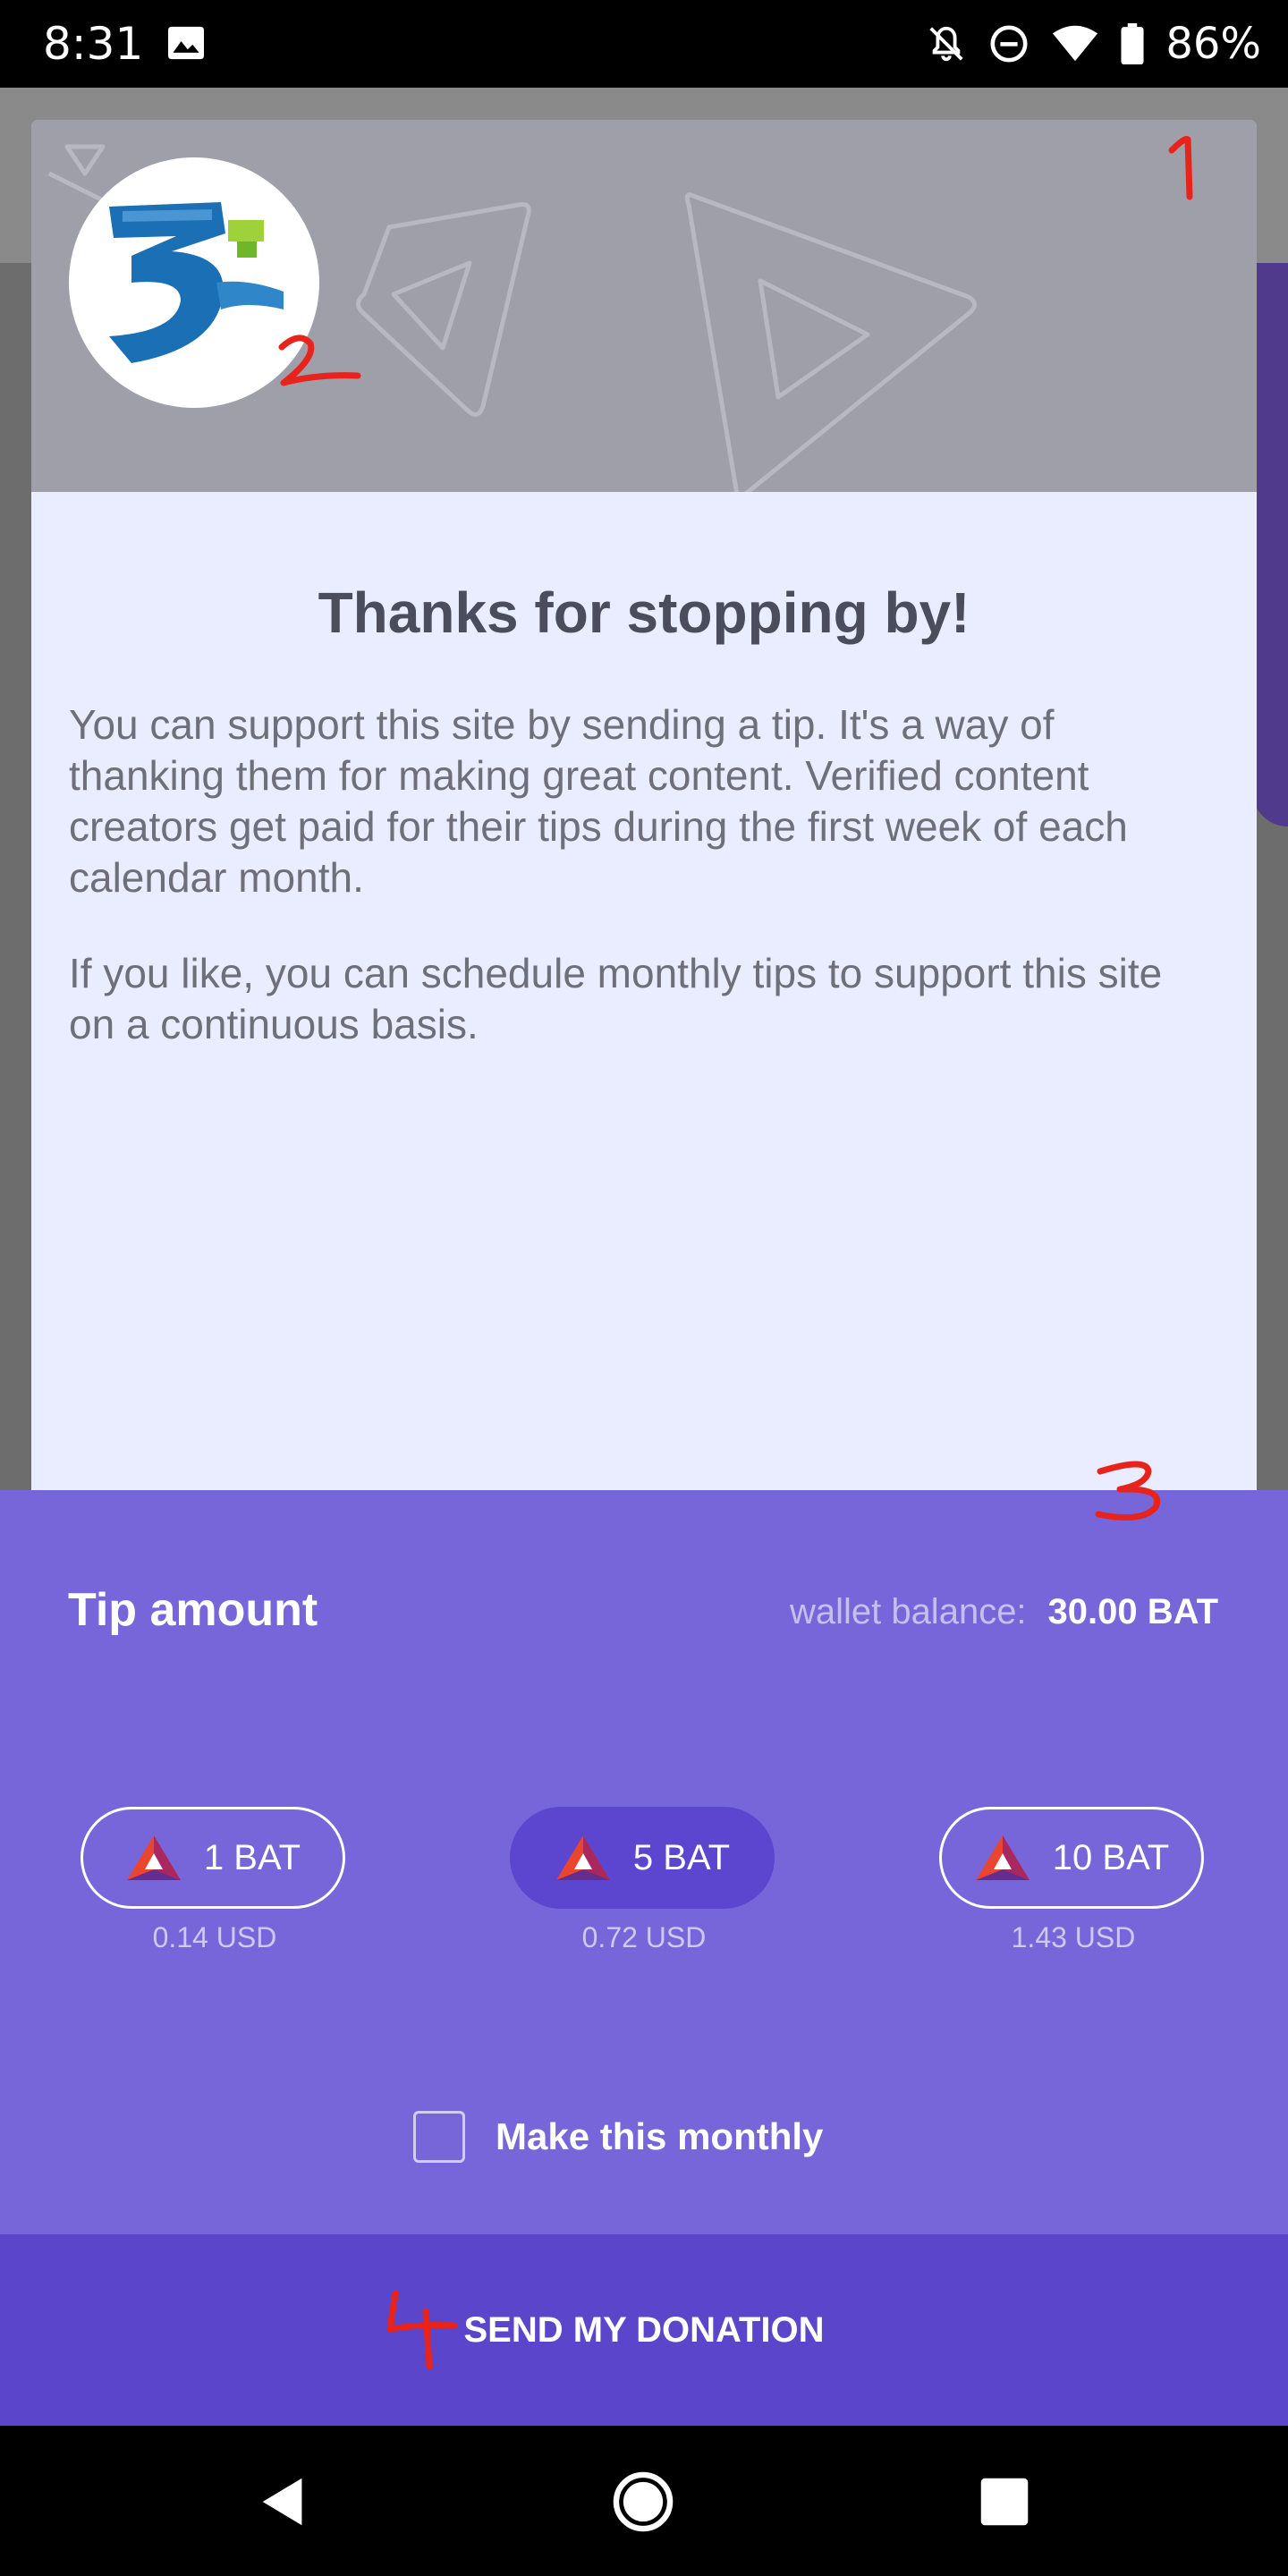  What do you see at coordinates (252, 1857) in the screenshot?
I see `tip-amount-label: 1 BAT` at bounding box center [252, 1857].